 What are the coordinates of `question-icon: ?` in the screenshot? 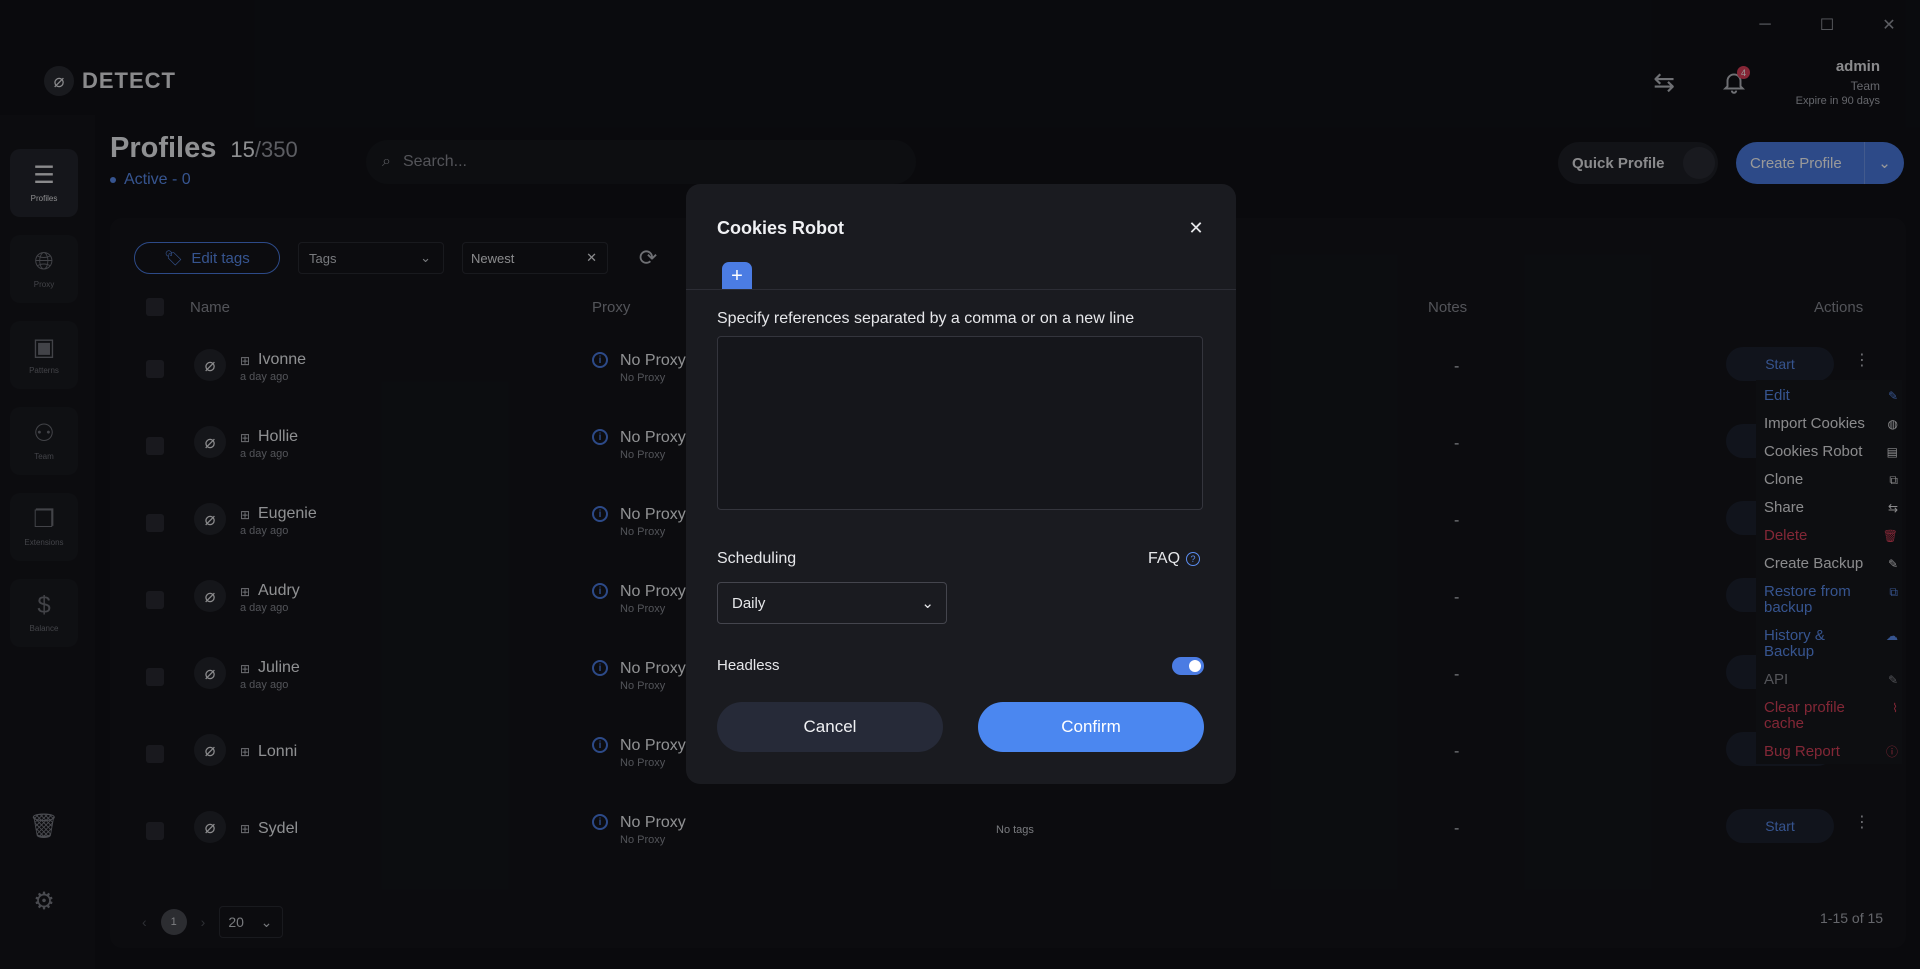 It's located at (1193, 559).